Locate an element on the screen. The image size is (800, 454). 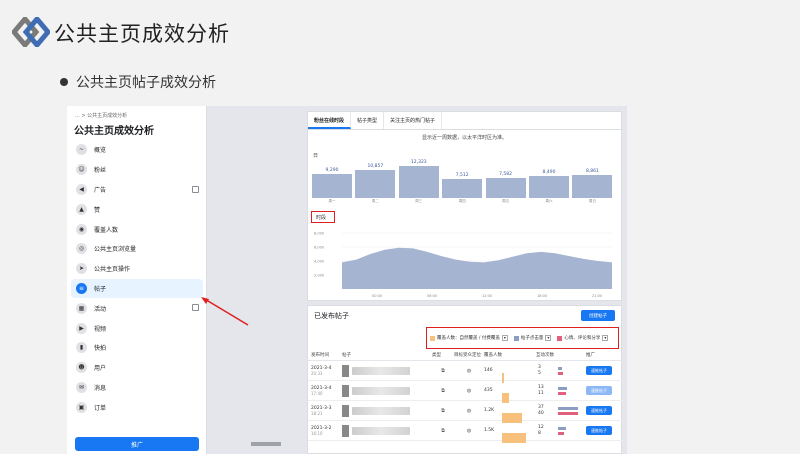
slide-header: 公共主页成效分析 is located at coordinates (400, 31).